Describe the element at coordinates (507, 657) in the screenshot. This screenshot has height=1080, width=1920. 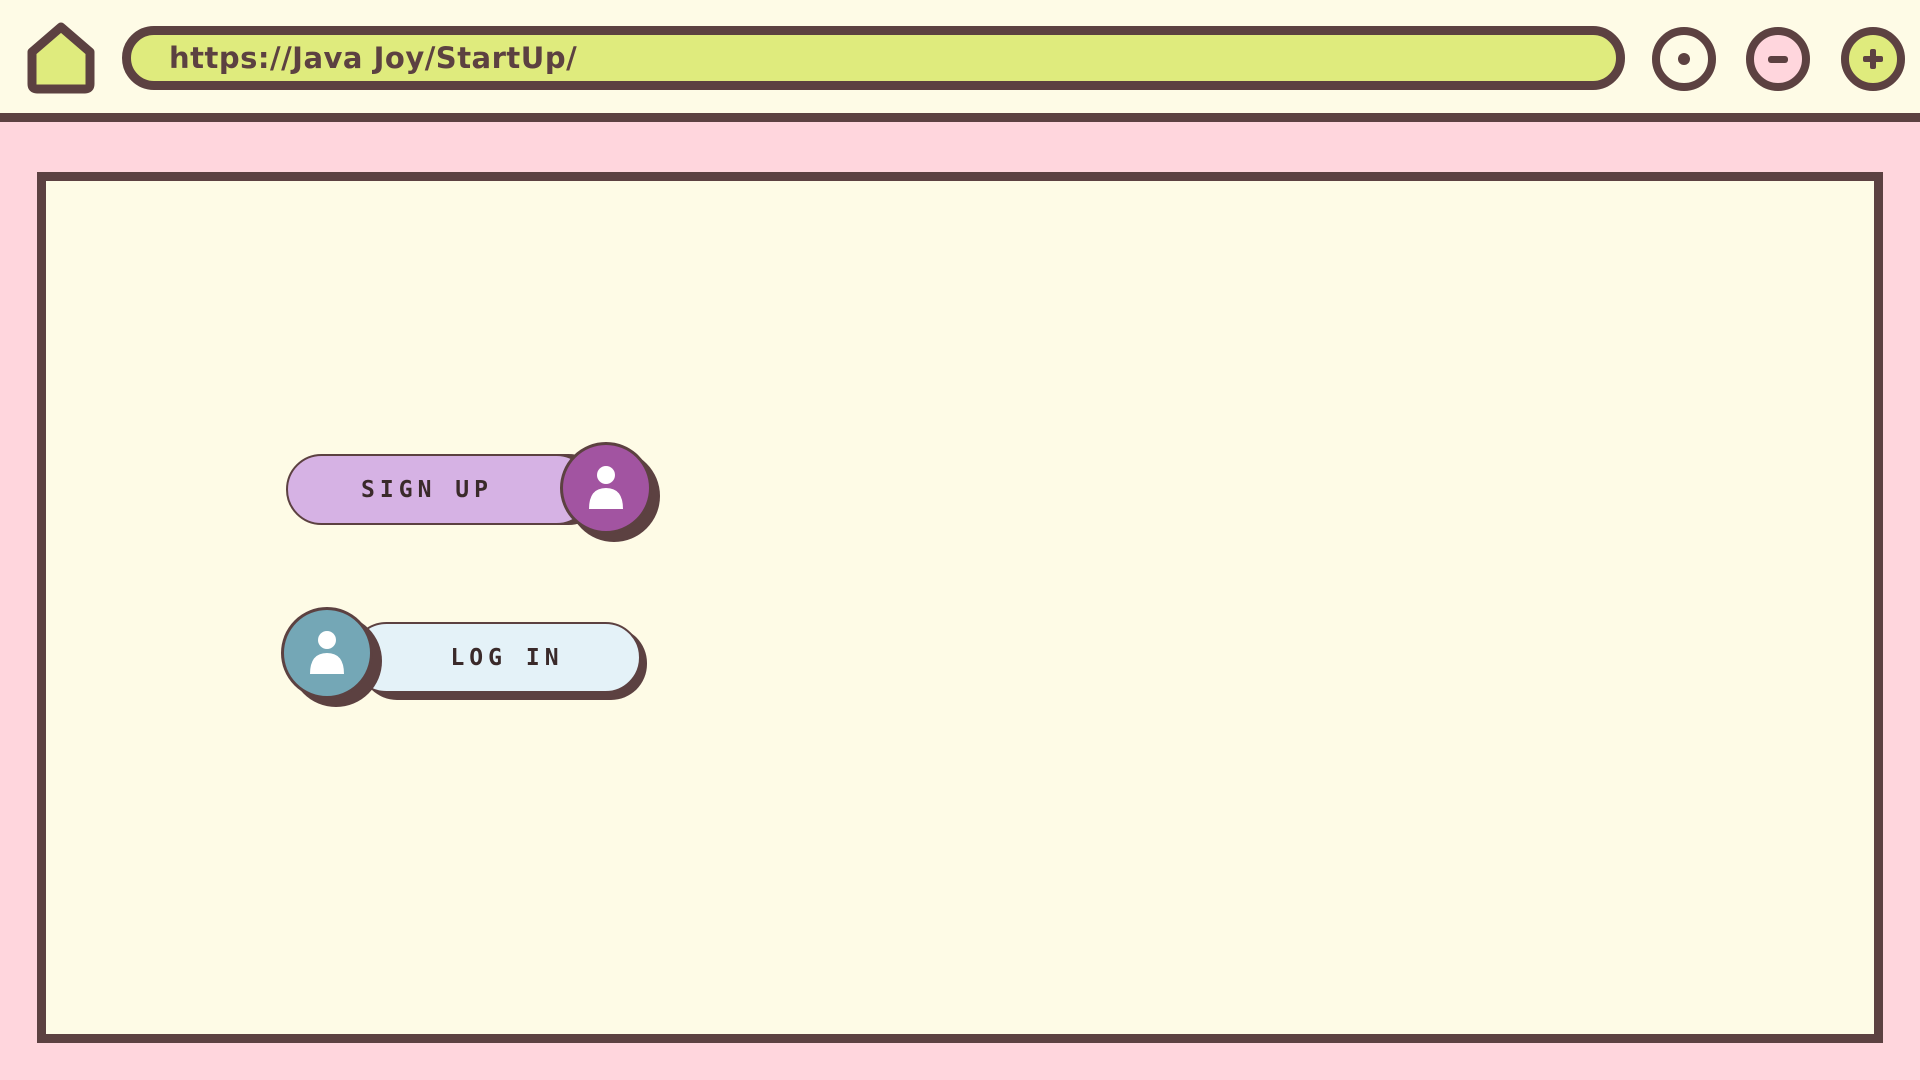
I see `log-in-label: LOG IN` at that location.